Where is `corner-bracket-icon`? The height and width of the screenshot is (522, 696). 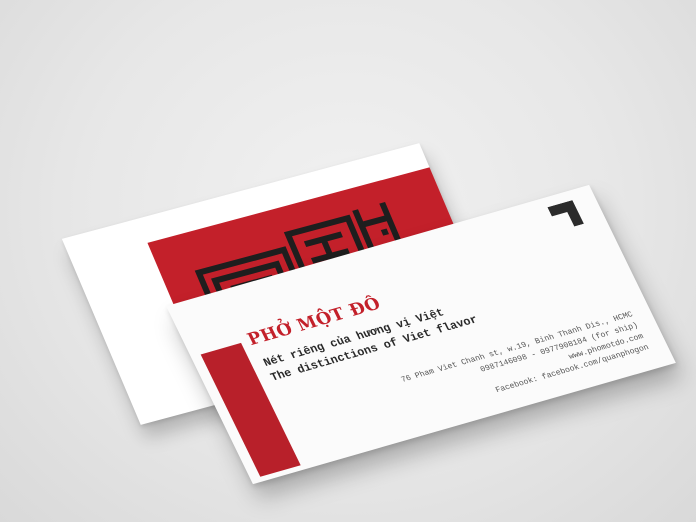 corner-bracket-icon is located at coordinates (565, 213).